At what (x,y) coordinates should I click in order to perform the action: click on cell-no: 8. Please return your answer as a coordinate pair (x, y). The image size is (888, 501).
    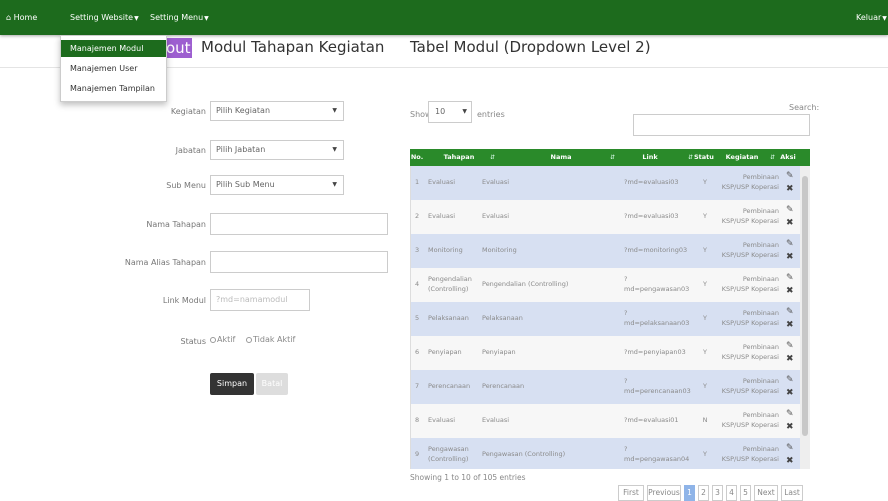
    Looking at the image, I should click on (417, 420).